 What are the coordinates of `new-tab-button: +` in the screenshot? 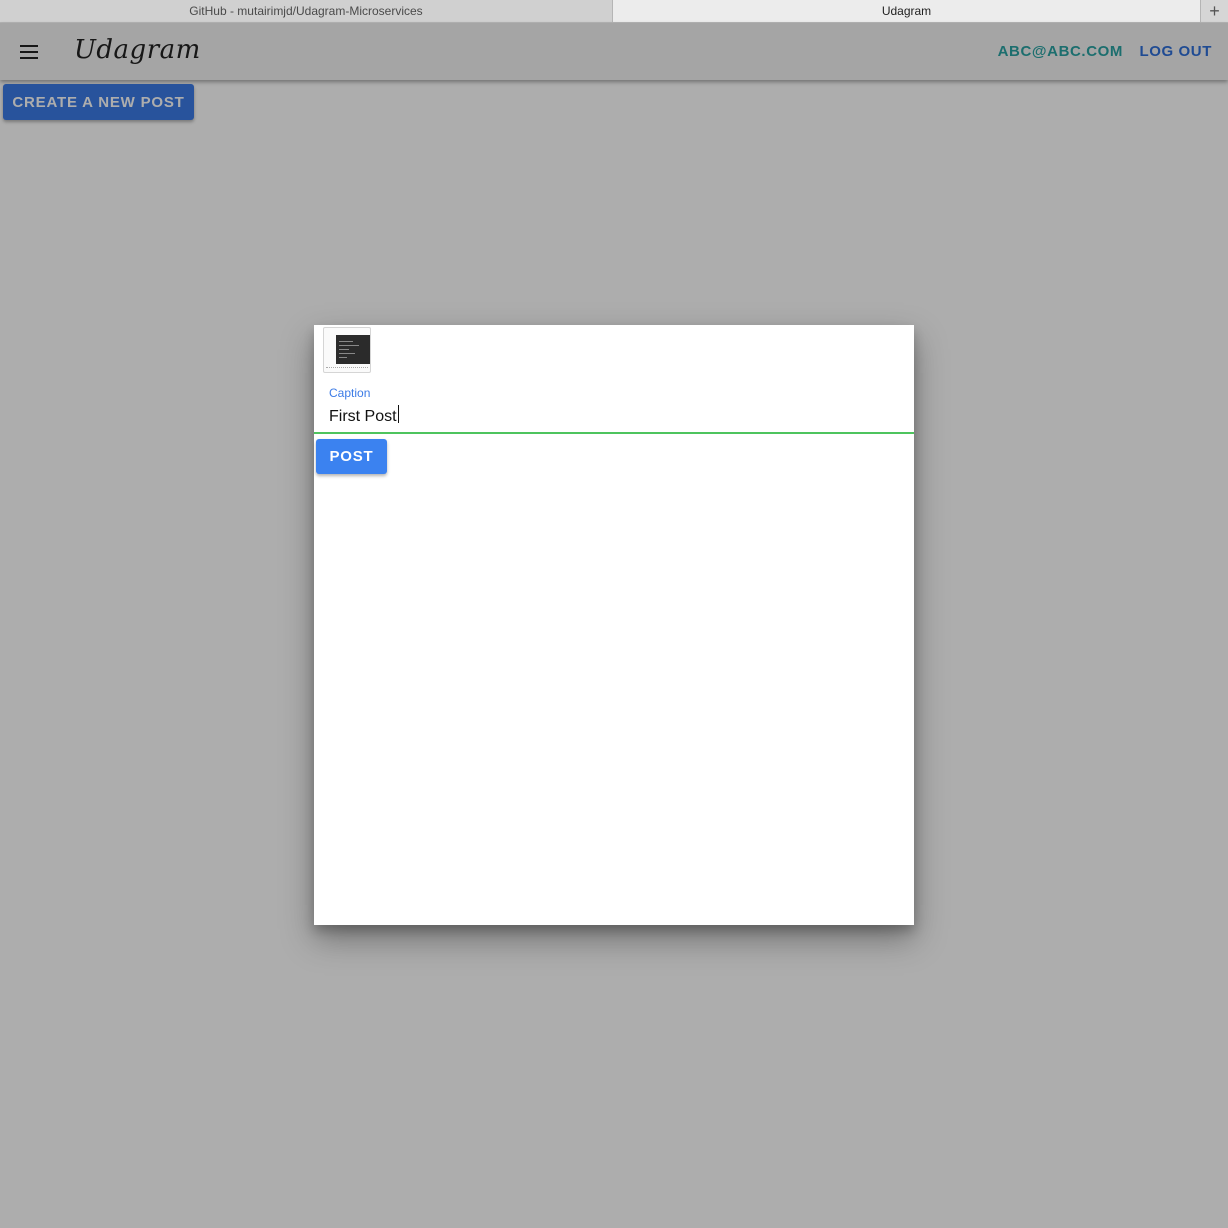 It's located at (1214, 11).